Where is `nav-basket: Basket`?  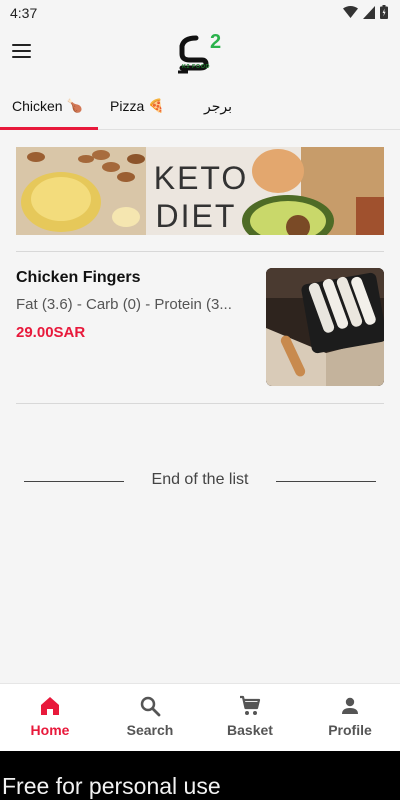
nav-basket: Basket is located at coordinates (250, 716).